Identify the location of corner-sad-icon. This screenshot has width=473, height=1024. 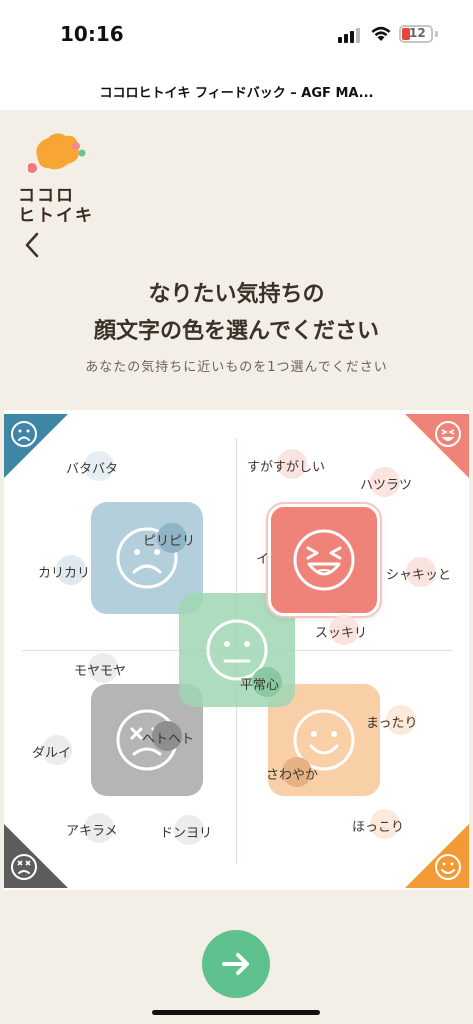
(36, 446).